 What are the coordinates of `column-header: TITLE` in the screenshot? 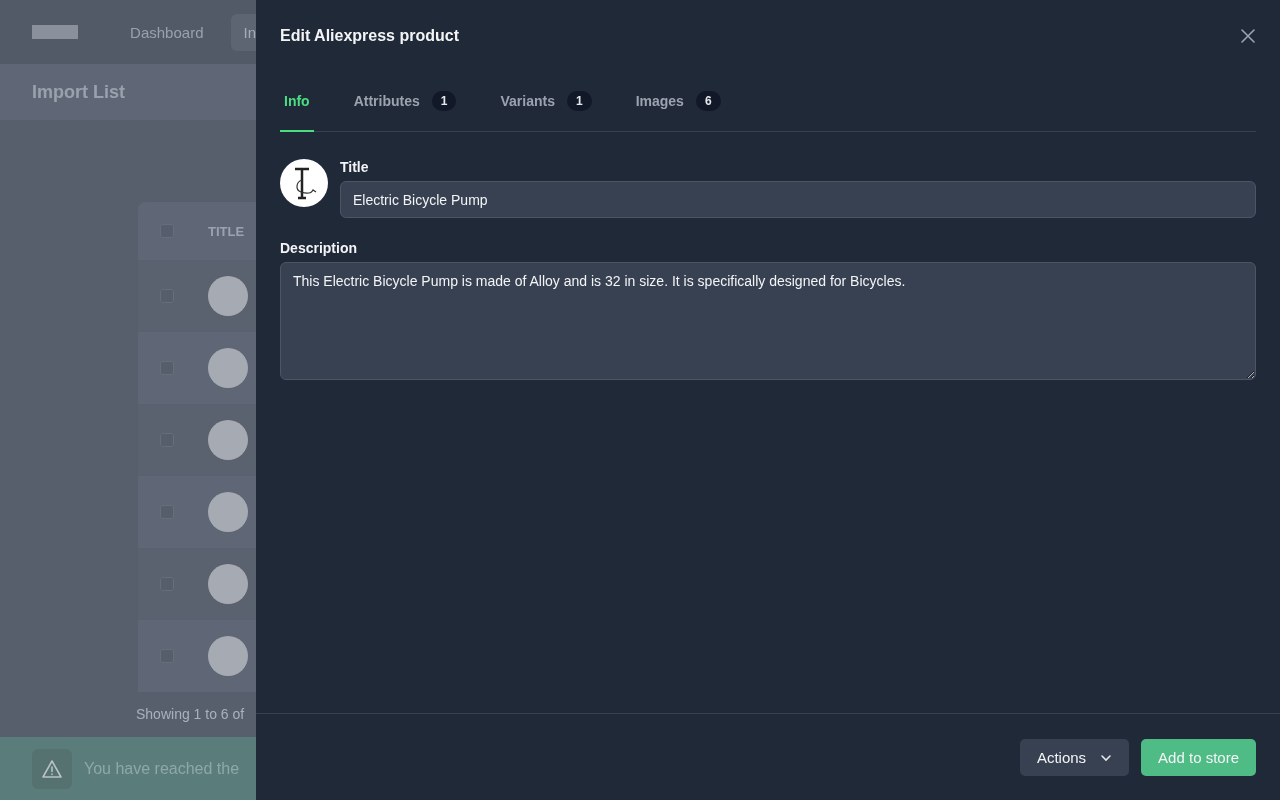 It's located at (226, 231).